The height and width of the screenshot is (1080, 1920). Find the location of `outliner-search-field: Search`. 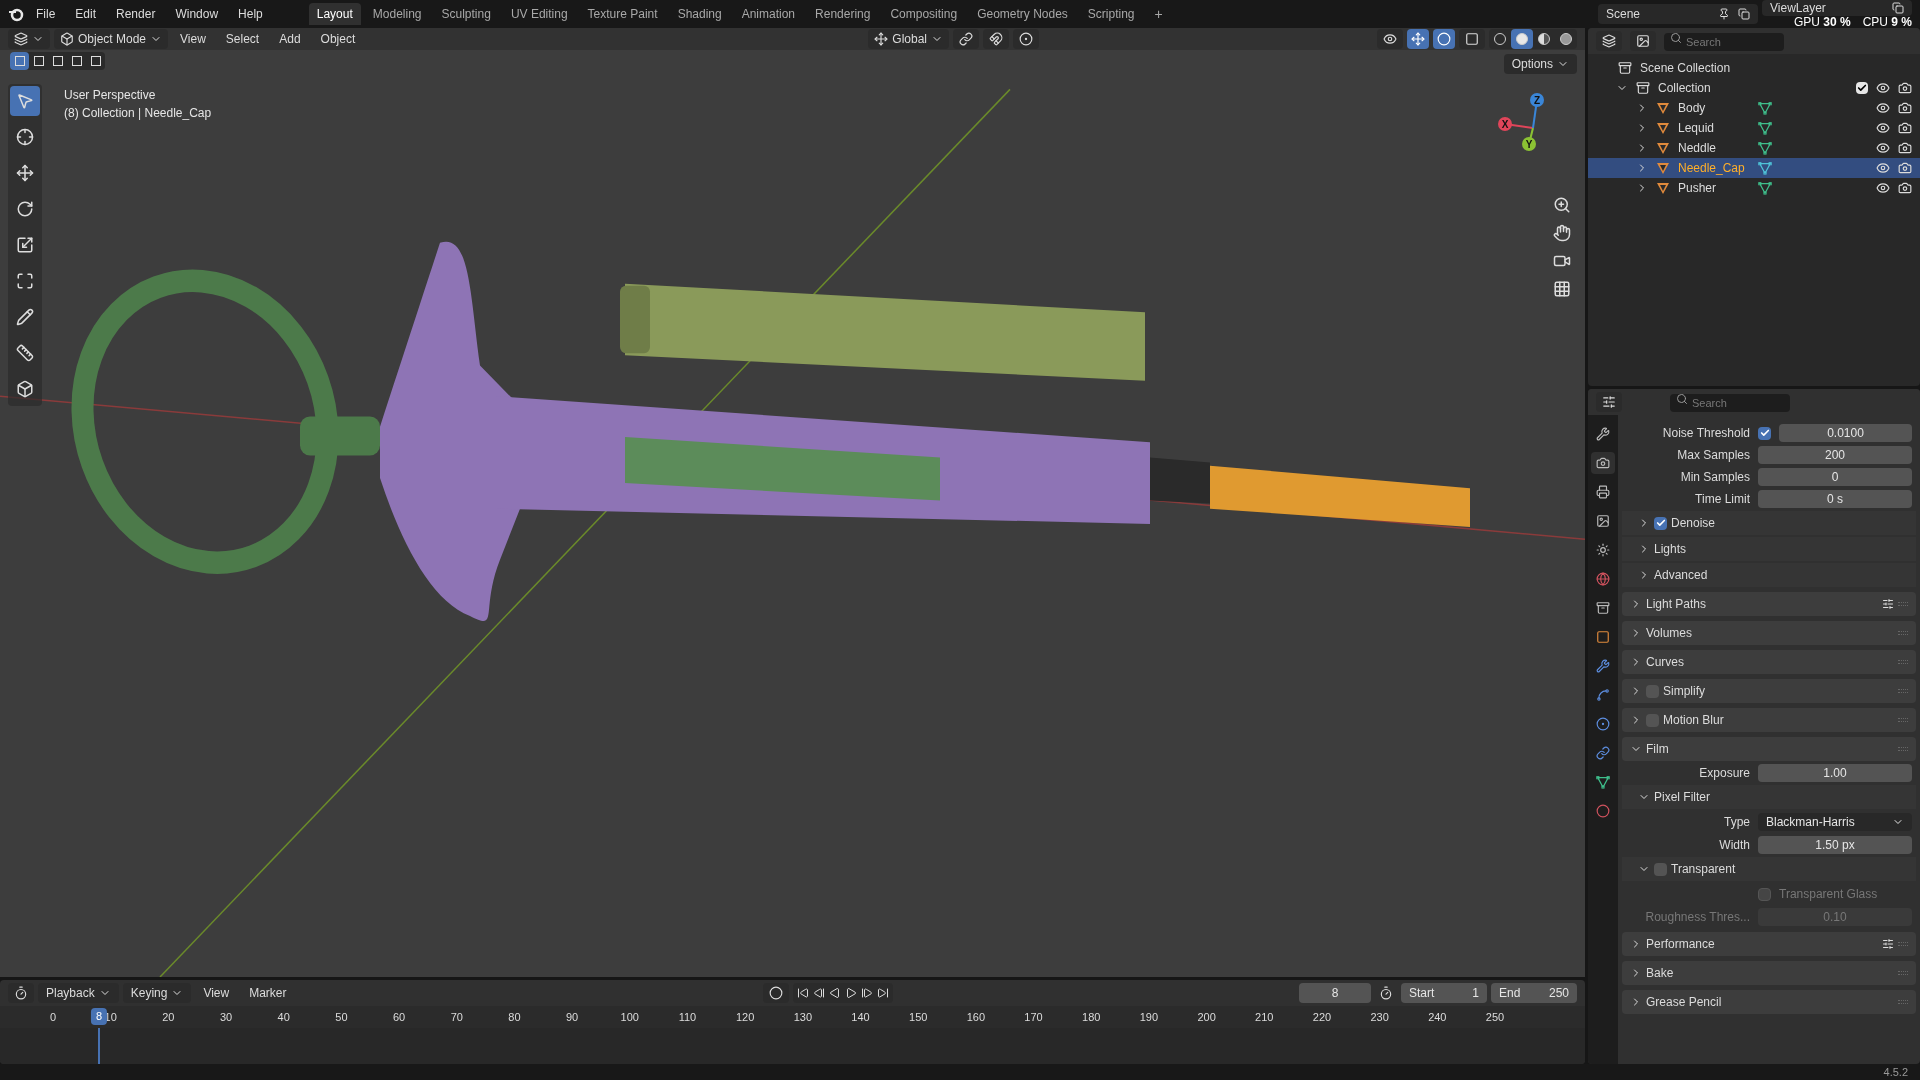

outliner-search-field: Search is located at coordinates (1724, 42).